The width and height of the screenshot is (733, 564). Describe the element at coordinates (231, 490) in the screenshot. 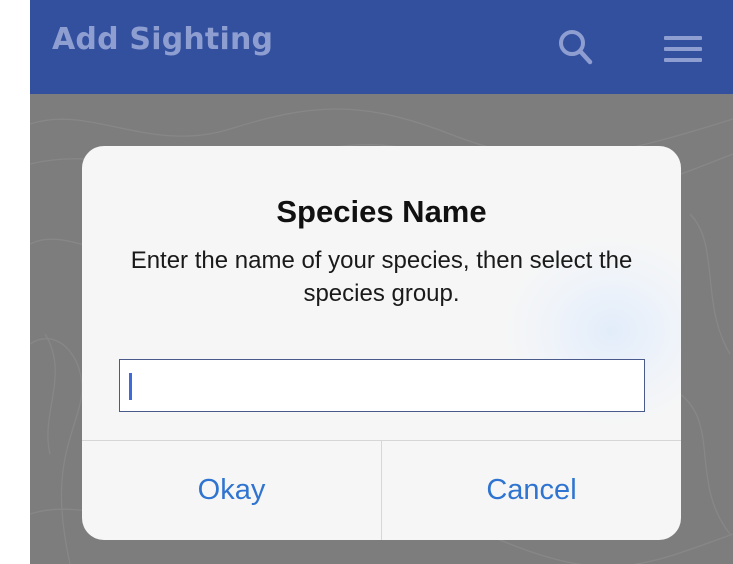

I see `okay-button: Okay` at that location.